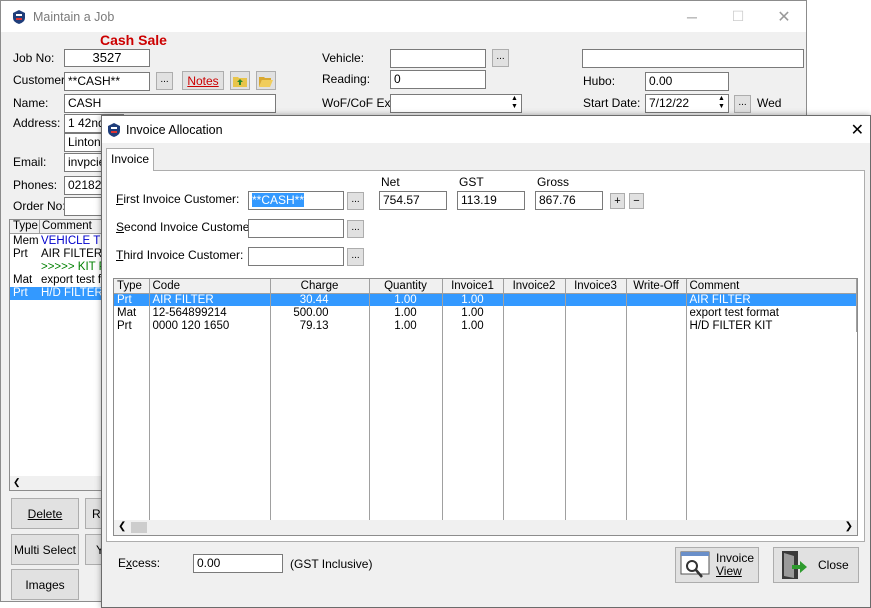  Describe the element at coordinates (596, 286) in the screenshot. I see `col-header-invoice3: Invoice3` at that location.